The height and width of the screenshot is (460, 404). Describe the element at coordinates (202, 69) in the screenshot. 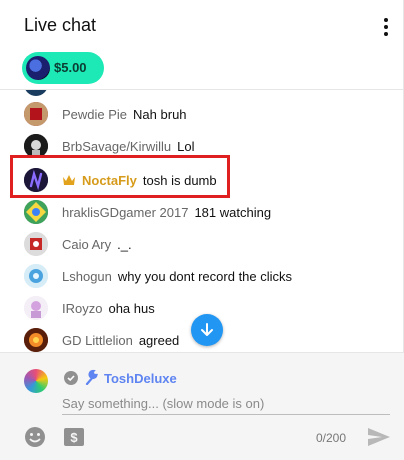

I see `super-chat-ticker: $5.00` at that location.